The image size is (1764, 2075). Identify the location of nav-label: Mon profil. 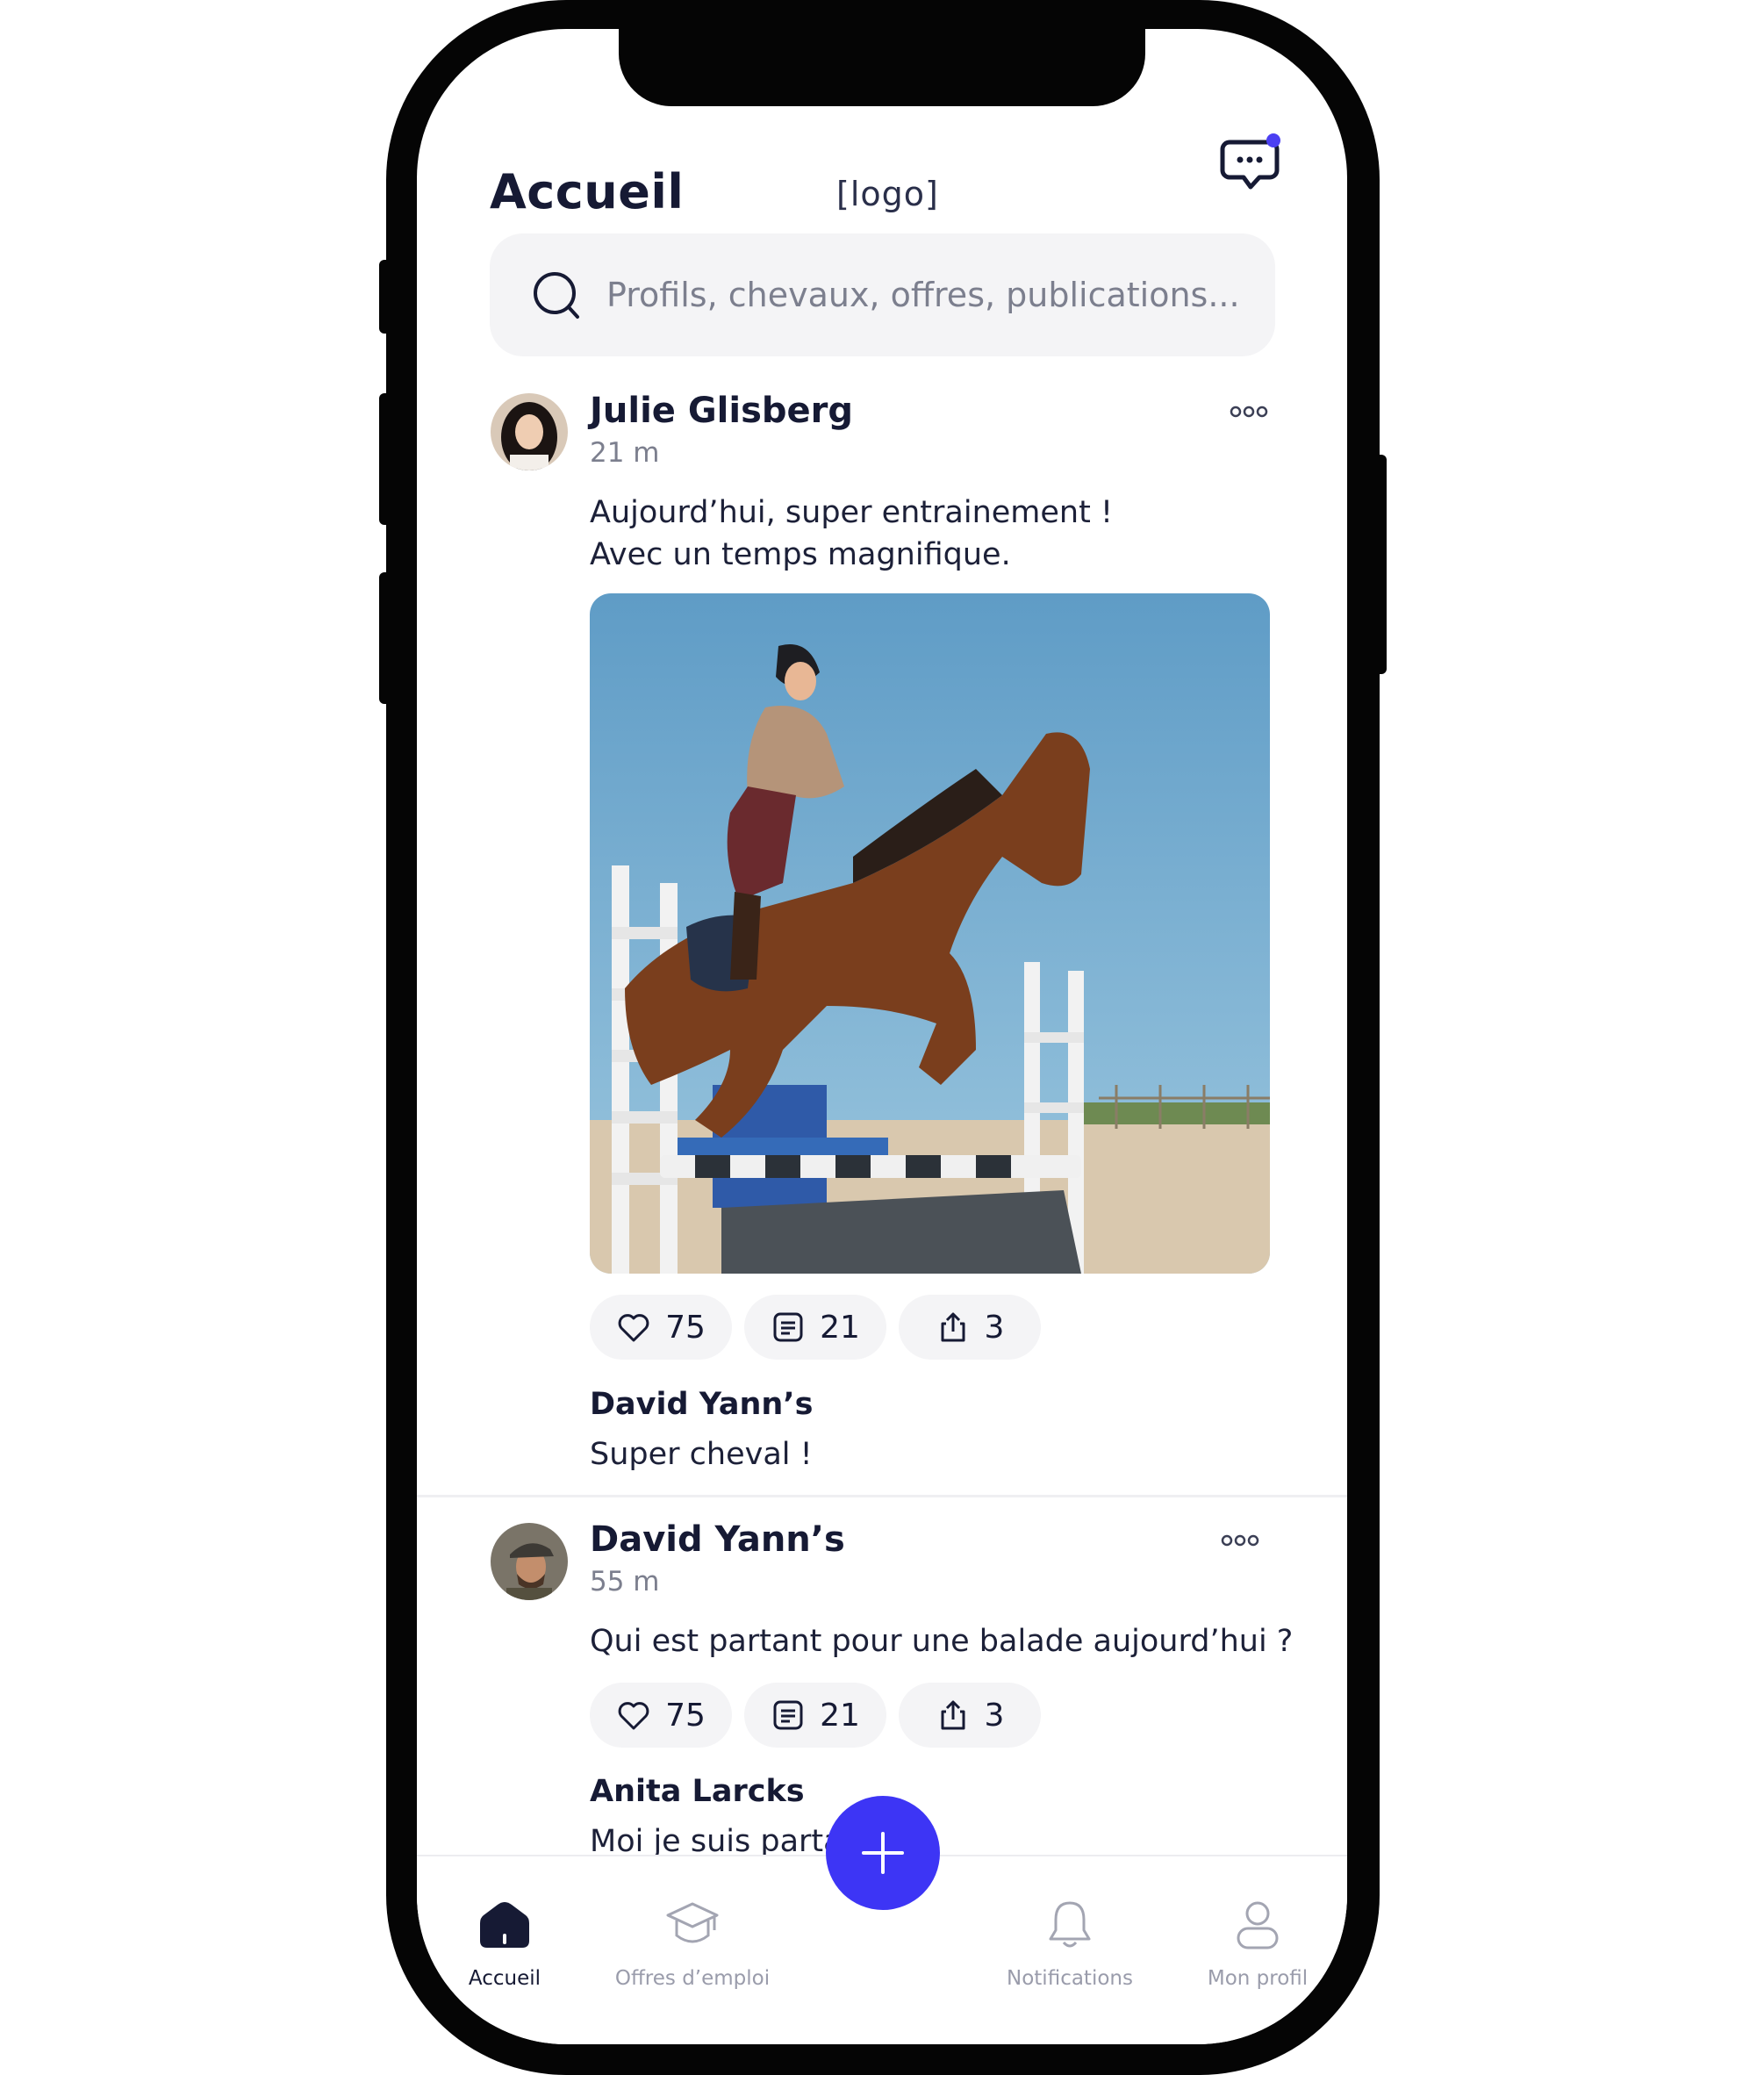
(1258, 1978).